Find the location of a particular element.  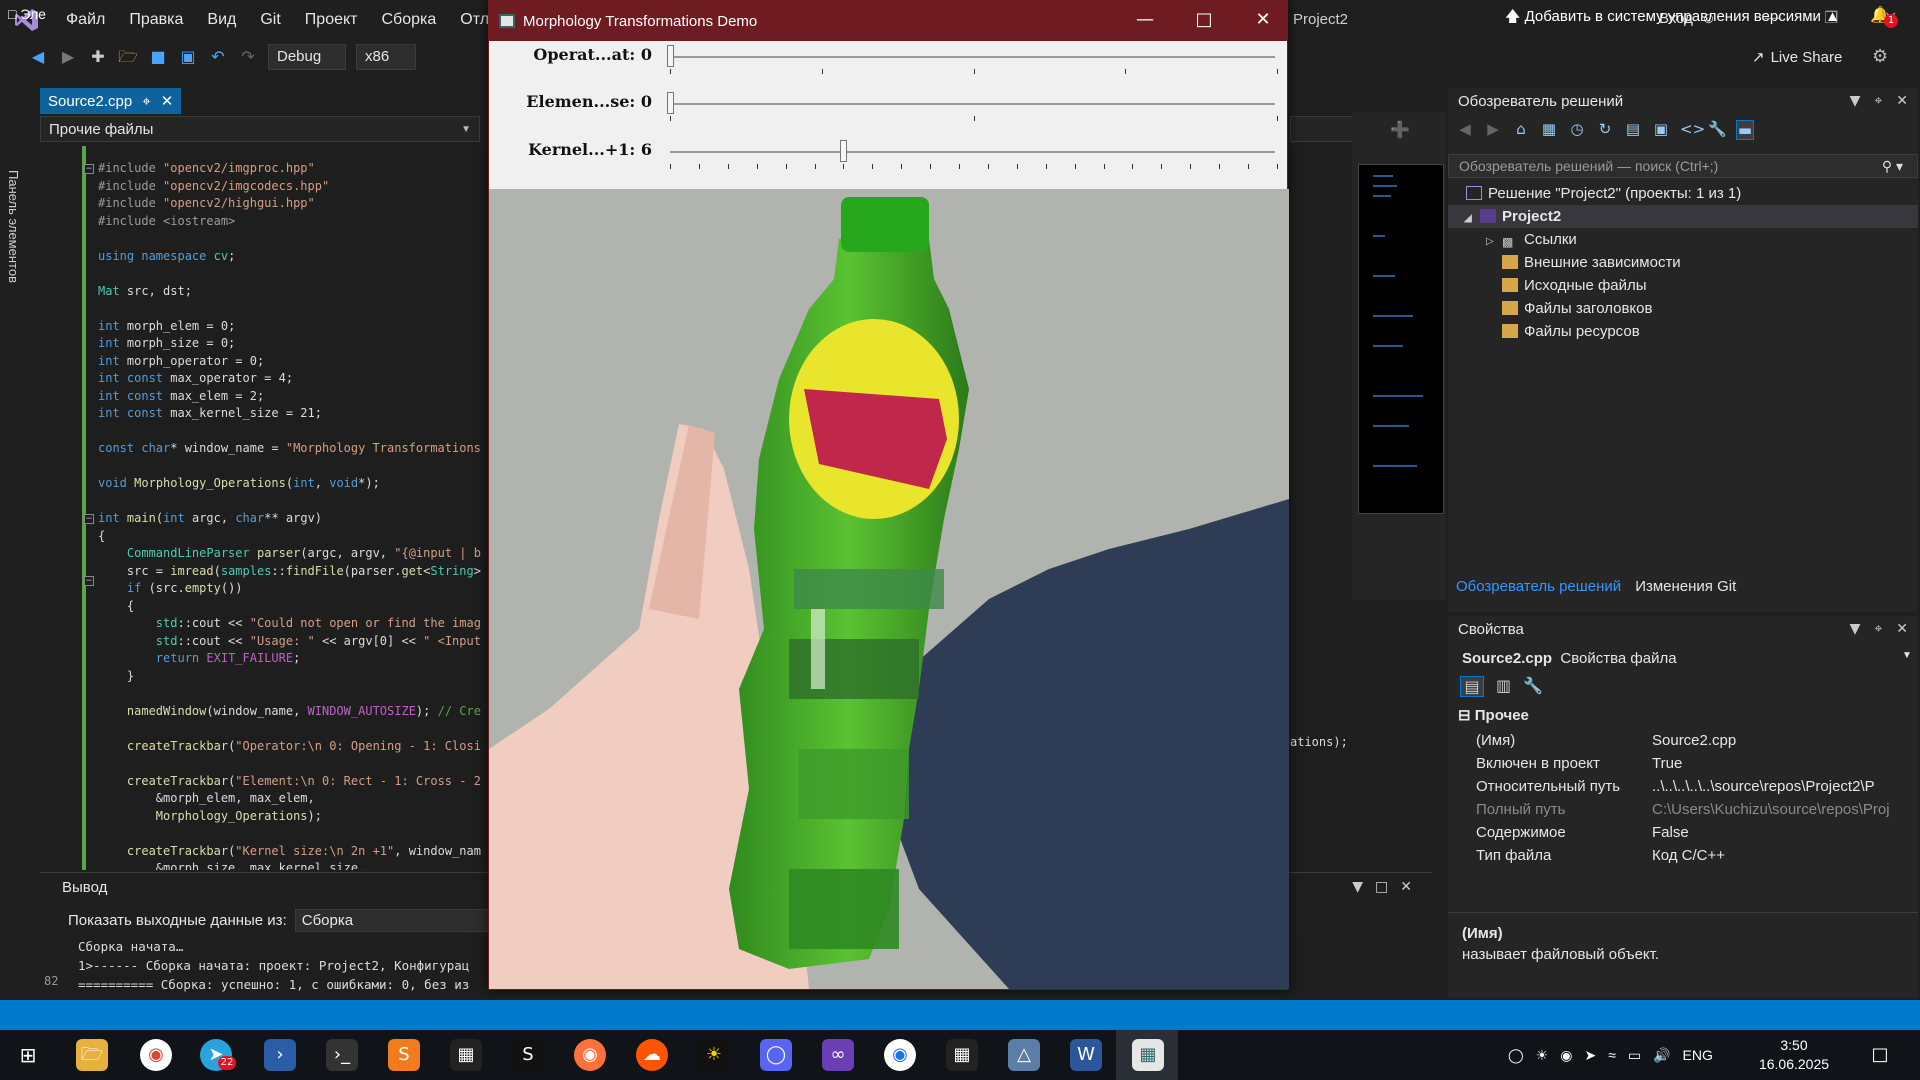

menu-edit: Правка is located at coordinates (156, 20).